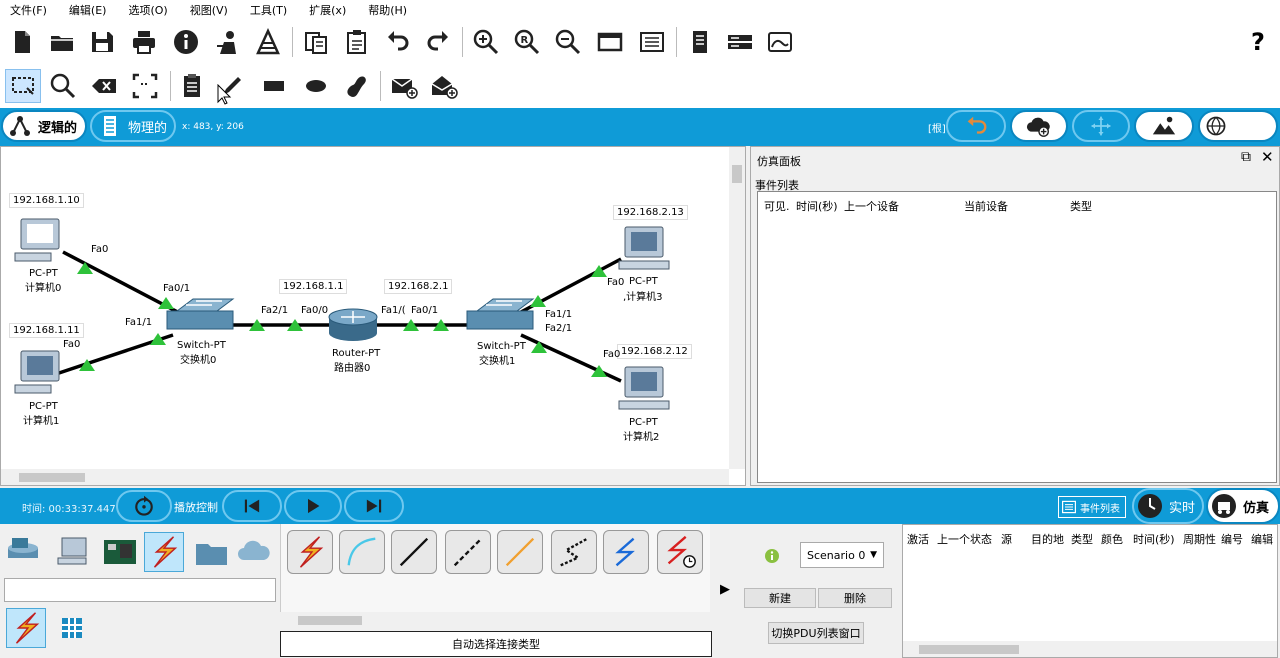 The height and width of the screenshot is (658, 1280). What do you see at coordinates (23, 86) in the screenshot?
I see `select-icon` at bounding box center [23, 86].